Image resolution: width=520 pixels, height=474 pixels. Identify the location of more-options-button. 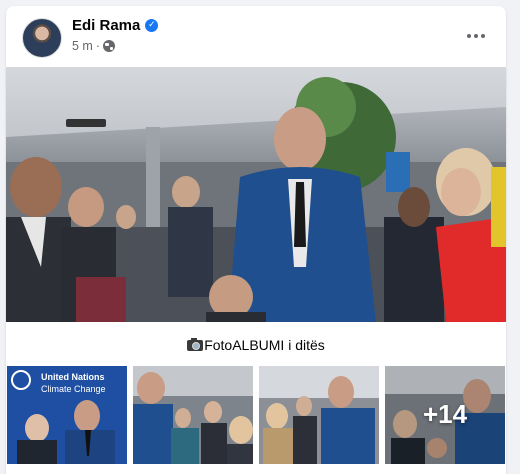
(476, 36).